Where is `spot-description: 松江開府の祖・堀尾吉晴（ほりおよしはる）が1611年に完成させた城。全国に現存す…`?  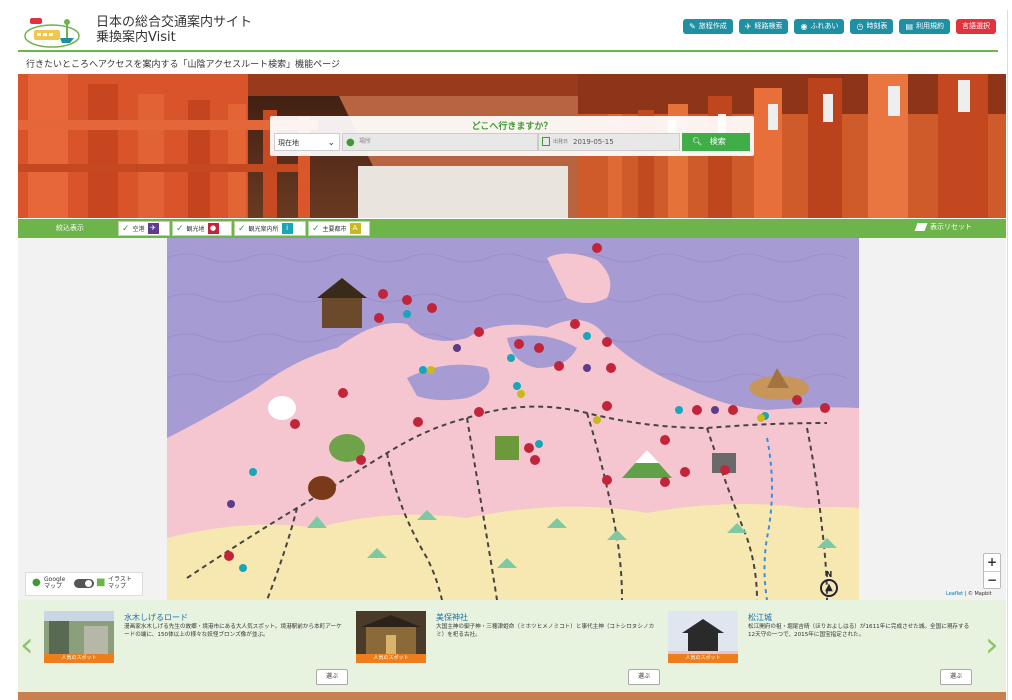 spot-description: 松江開府の祖・堀尾吉晴（ほりおよしはる）が1611年に完成させた城。全国に現存す… is located at coordinates (859, 631).